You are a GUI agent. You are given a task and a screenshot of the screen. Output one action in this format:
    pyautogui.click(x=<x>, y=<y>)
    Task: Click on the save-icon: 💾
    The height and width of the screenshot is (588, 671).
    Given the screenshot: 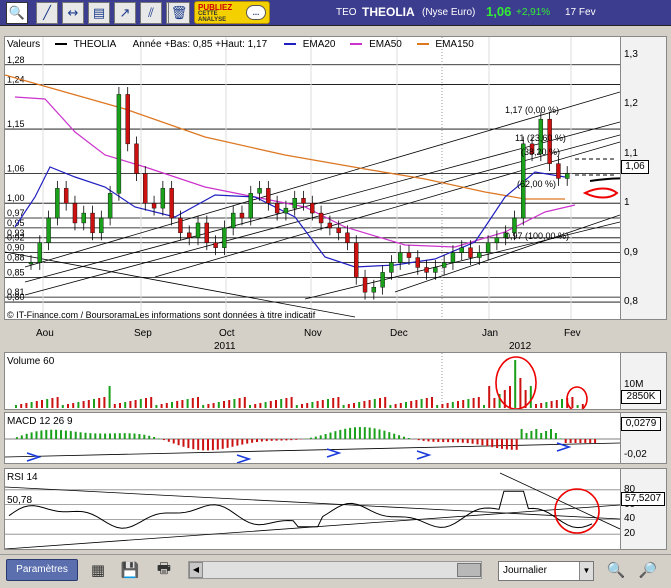 What is the action you would take?
    pyautogui.click(x=130, y=570)
    